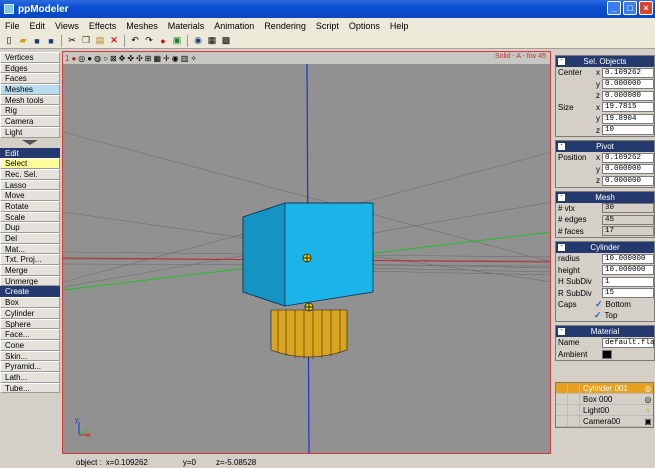  What do you see at coordinates (30, 195) in the screenshot?
I see `tool-move: Move` at bounding box center [30, 195].